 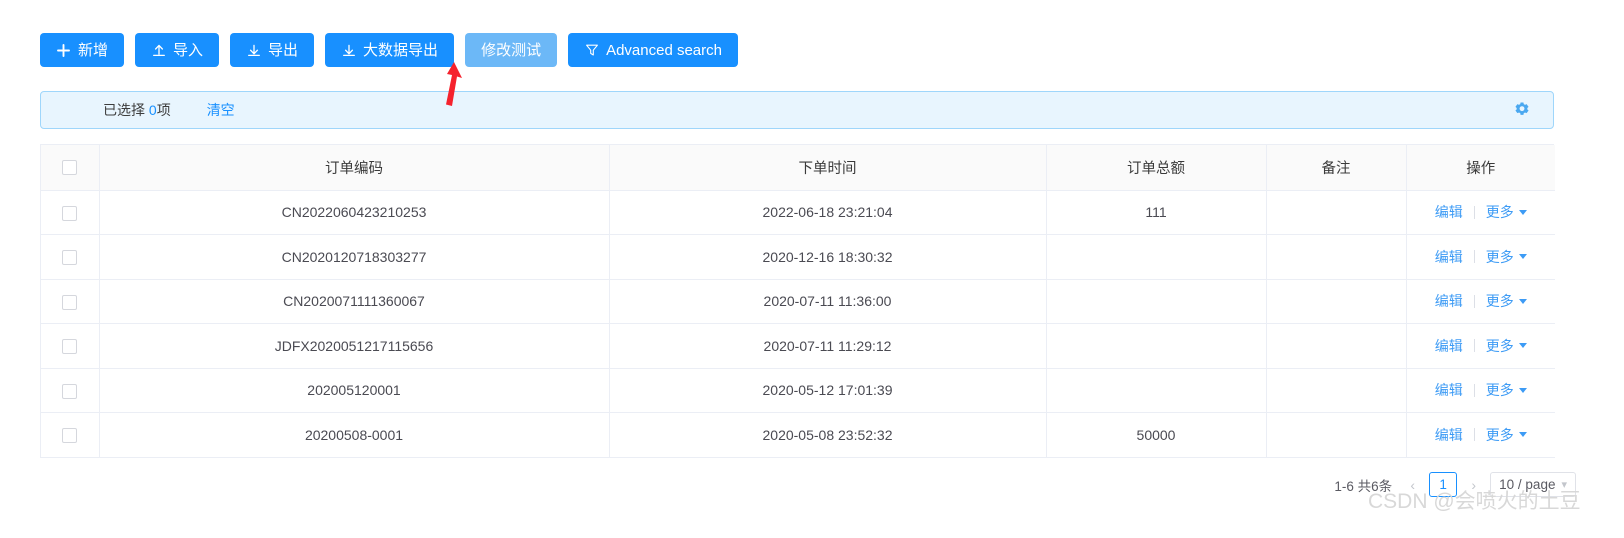 I want to click on advanced-search-button: Advanced search, so click(x=653, y=50).